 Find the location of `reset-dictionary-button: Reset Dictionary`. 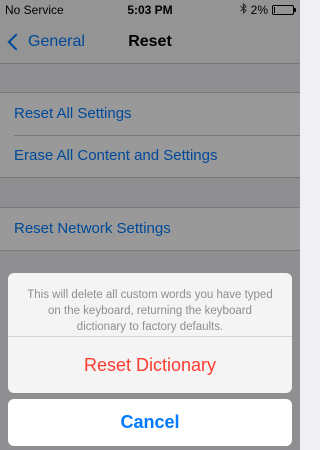

reset-dictionary-button: Reset Dictionary is located at coordinates (150, 365).